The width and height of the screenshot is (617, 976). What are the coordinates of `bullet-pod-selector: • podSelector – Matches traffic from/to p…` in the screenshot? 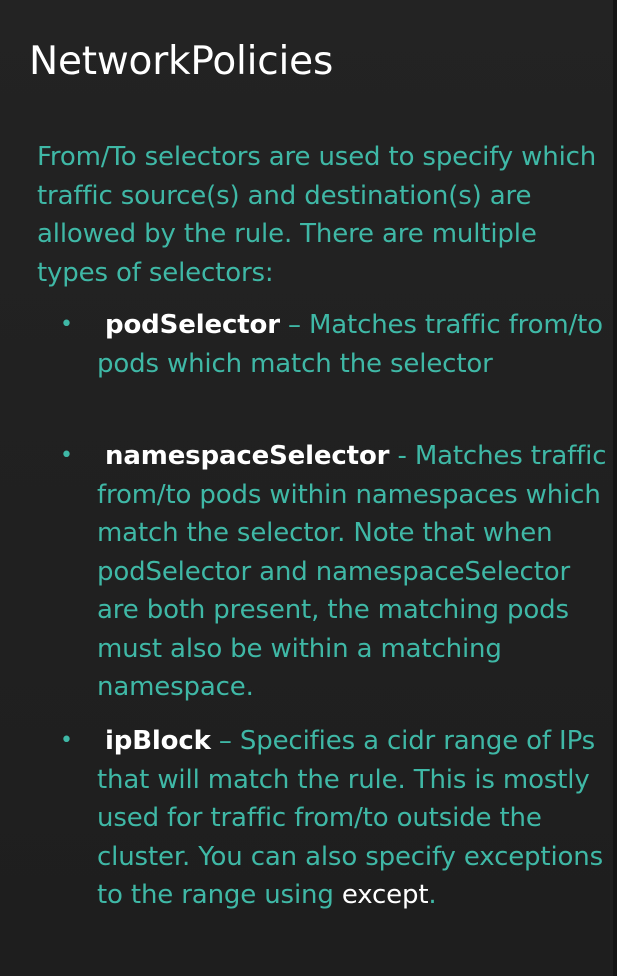 It's located at (333, 344).